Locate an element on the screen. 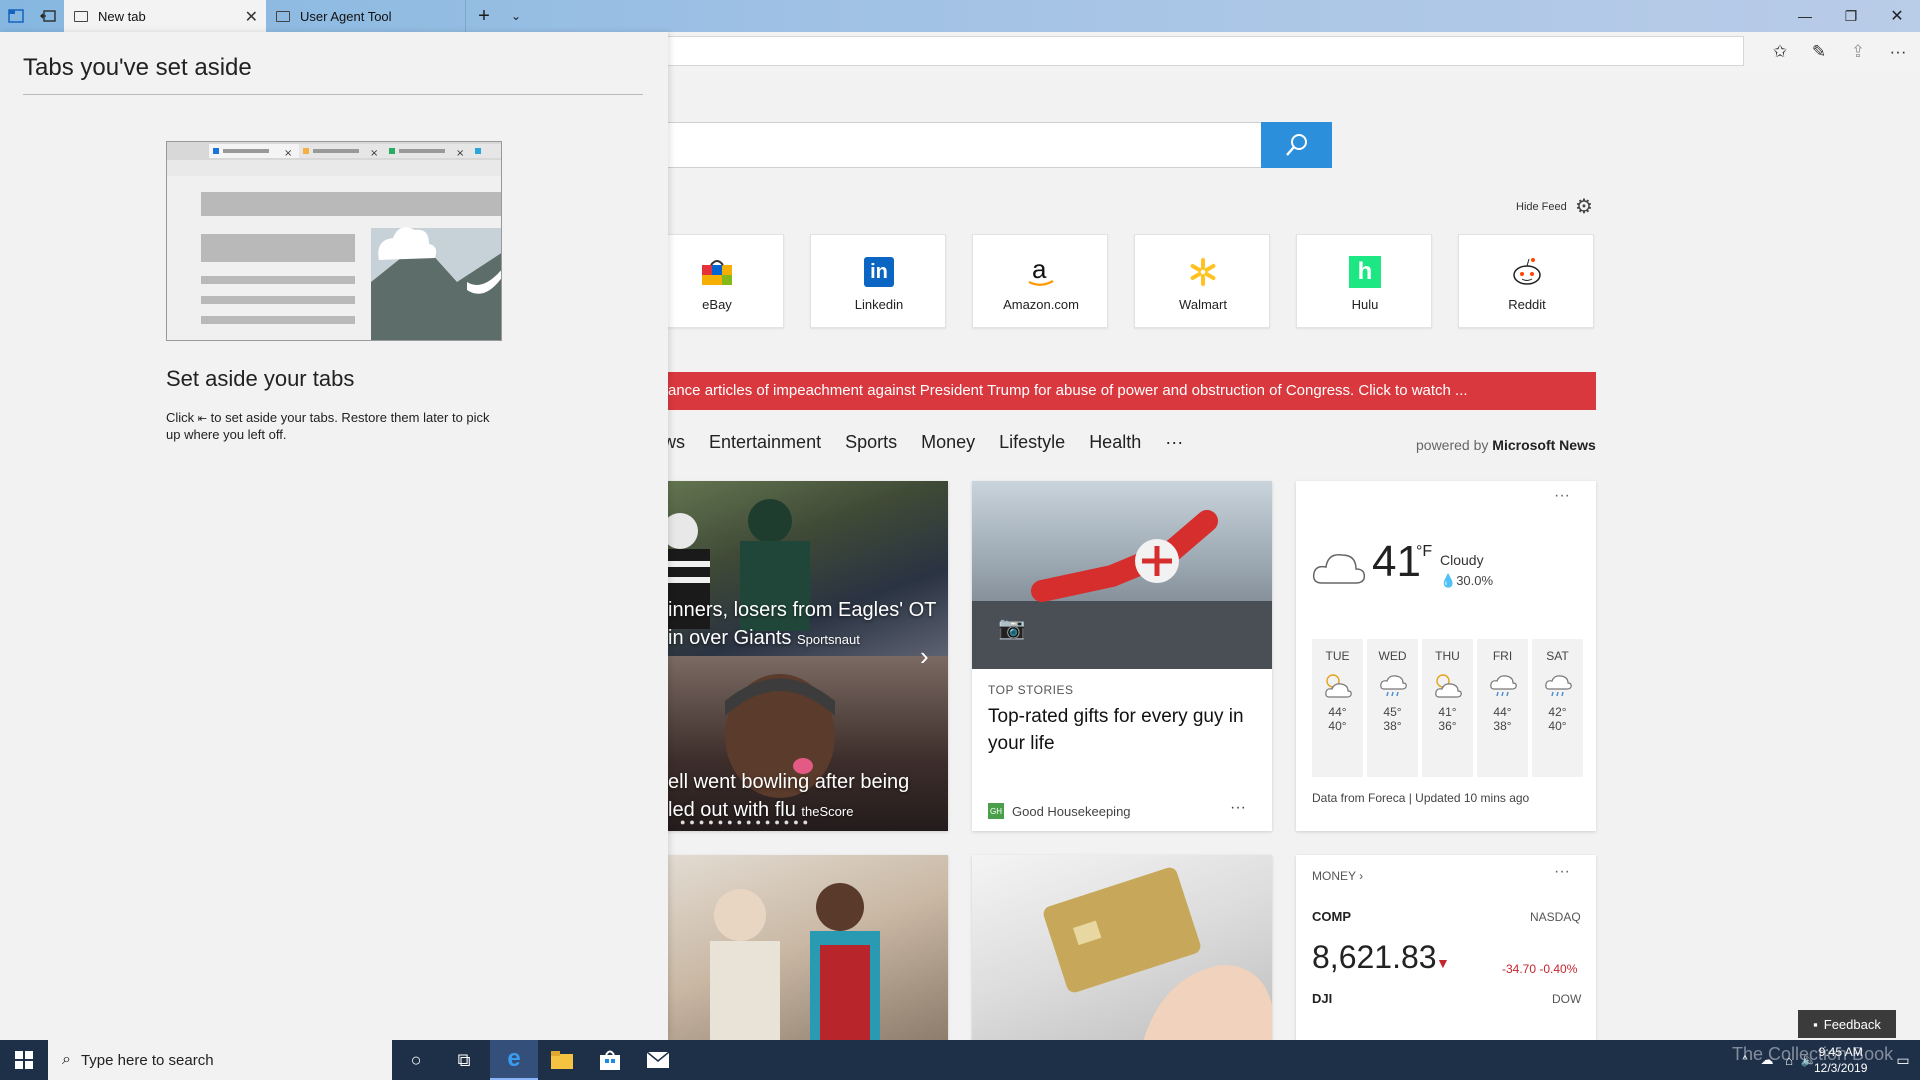 The image size is (1920, 1080). money-tag: MONEY › is located at coordinates (1337, 876).